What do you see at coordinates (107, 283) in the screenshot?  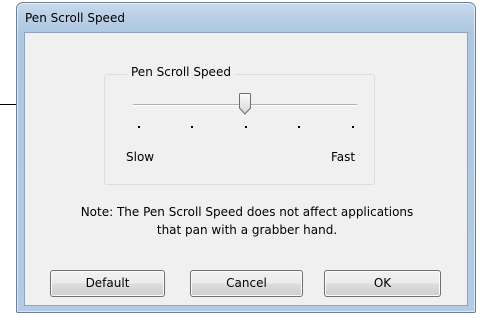 I see `default-button: Default` at bounding box center [107, 283].